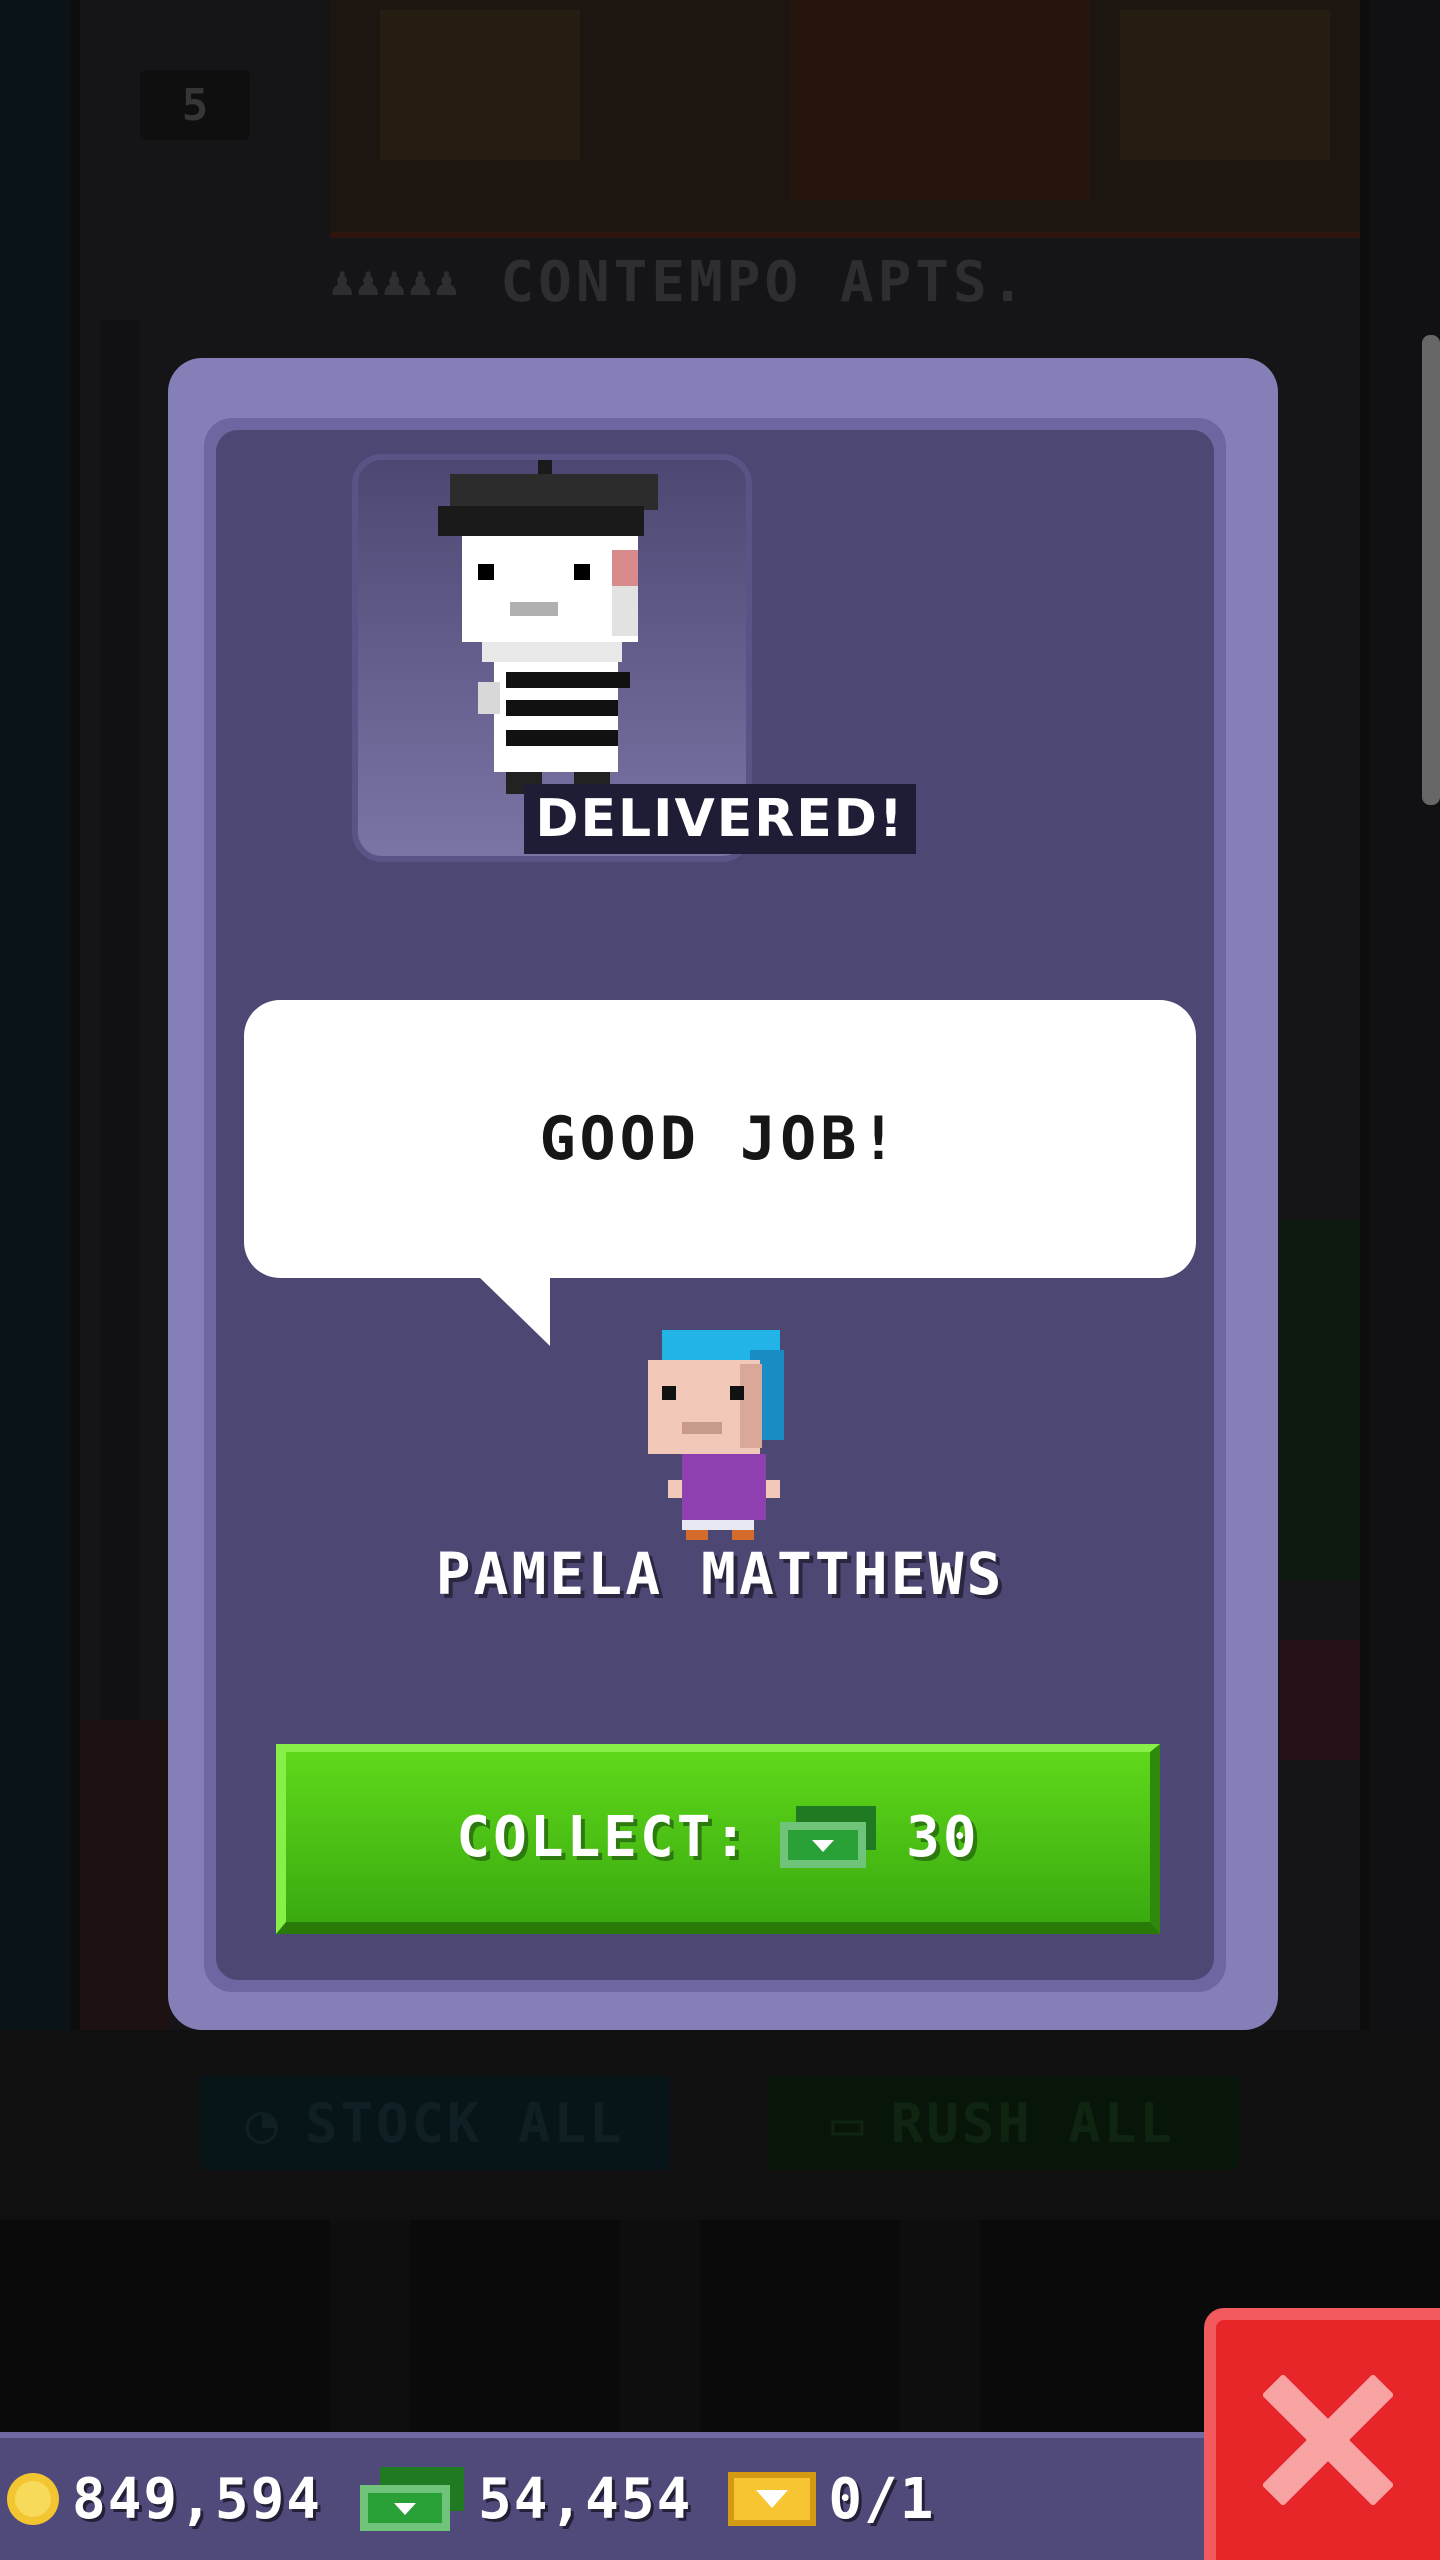 This screenshot has width=1440, height=2560. I want to click on speech-bubble: GOOD JOB!, so click(720, 1139).